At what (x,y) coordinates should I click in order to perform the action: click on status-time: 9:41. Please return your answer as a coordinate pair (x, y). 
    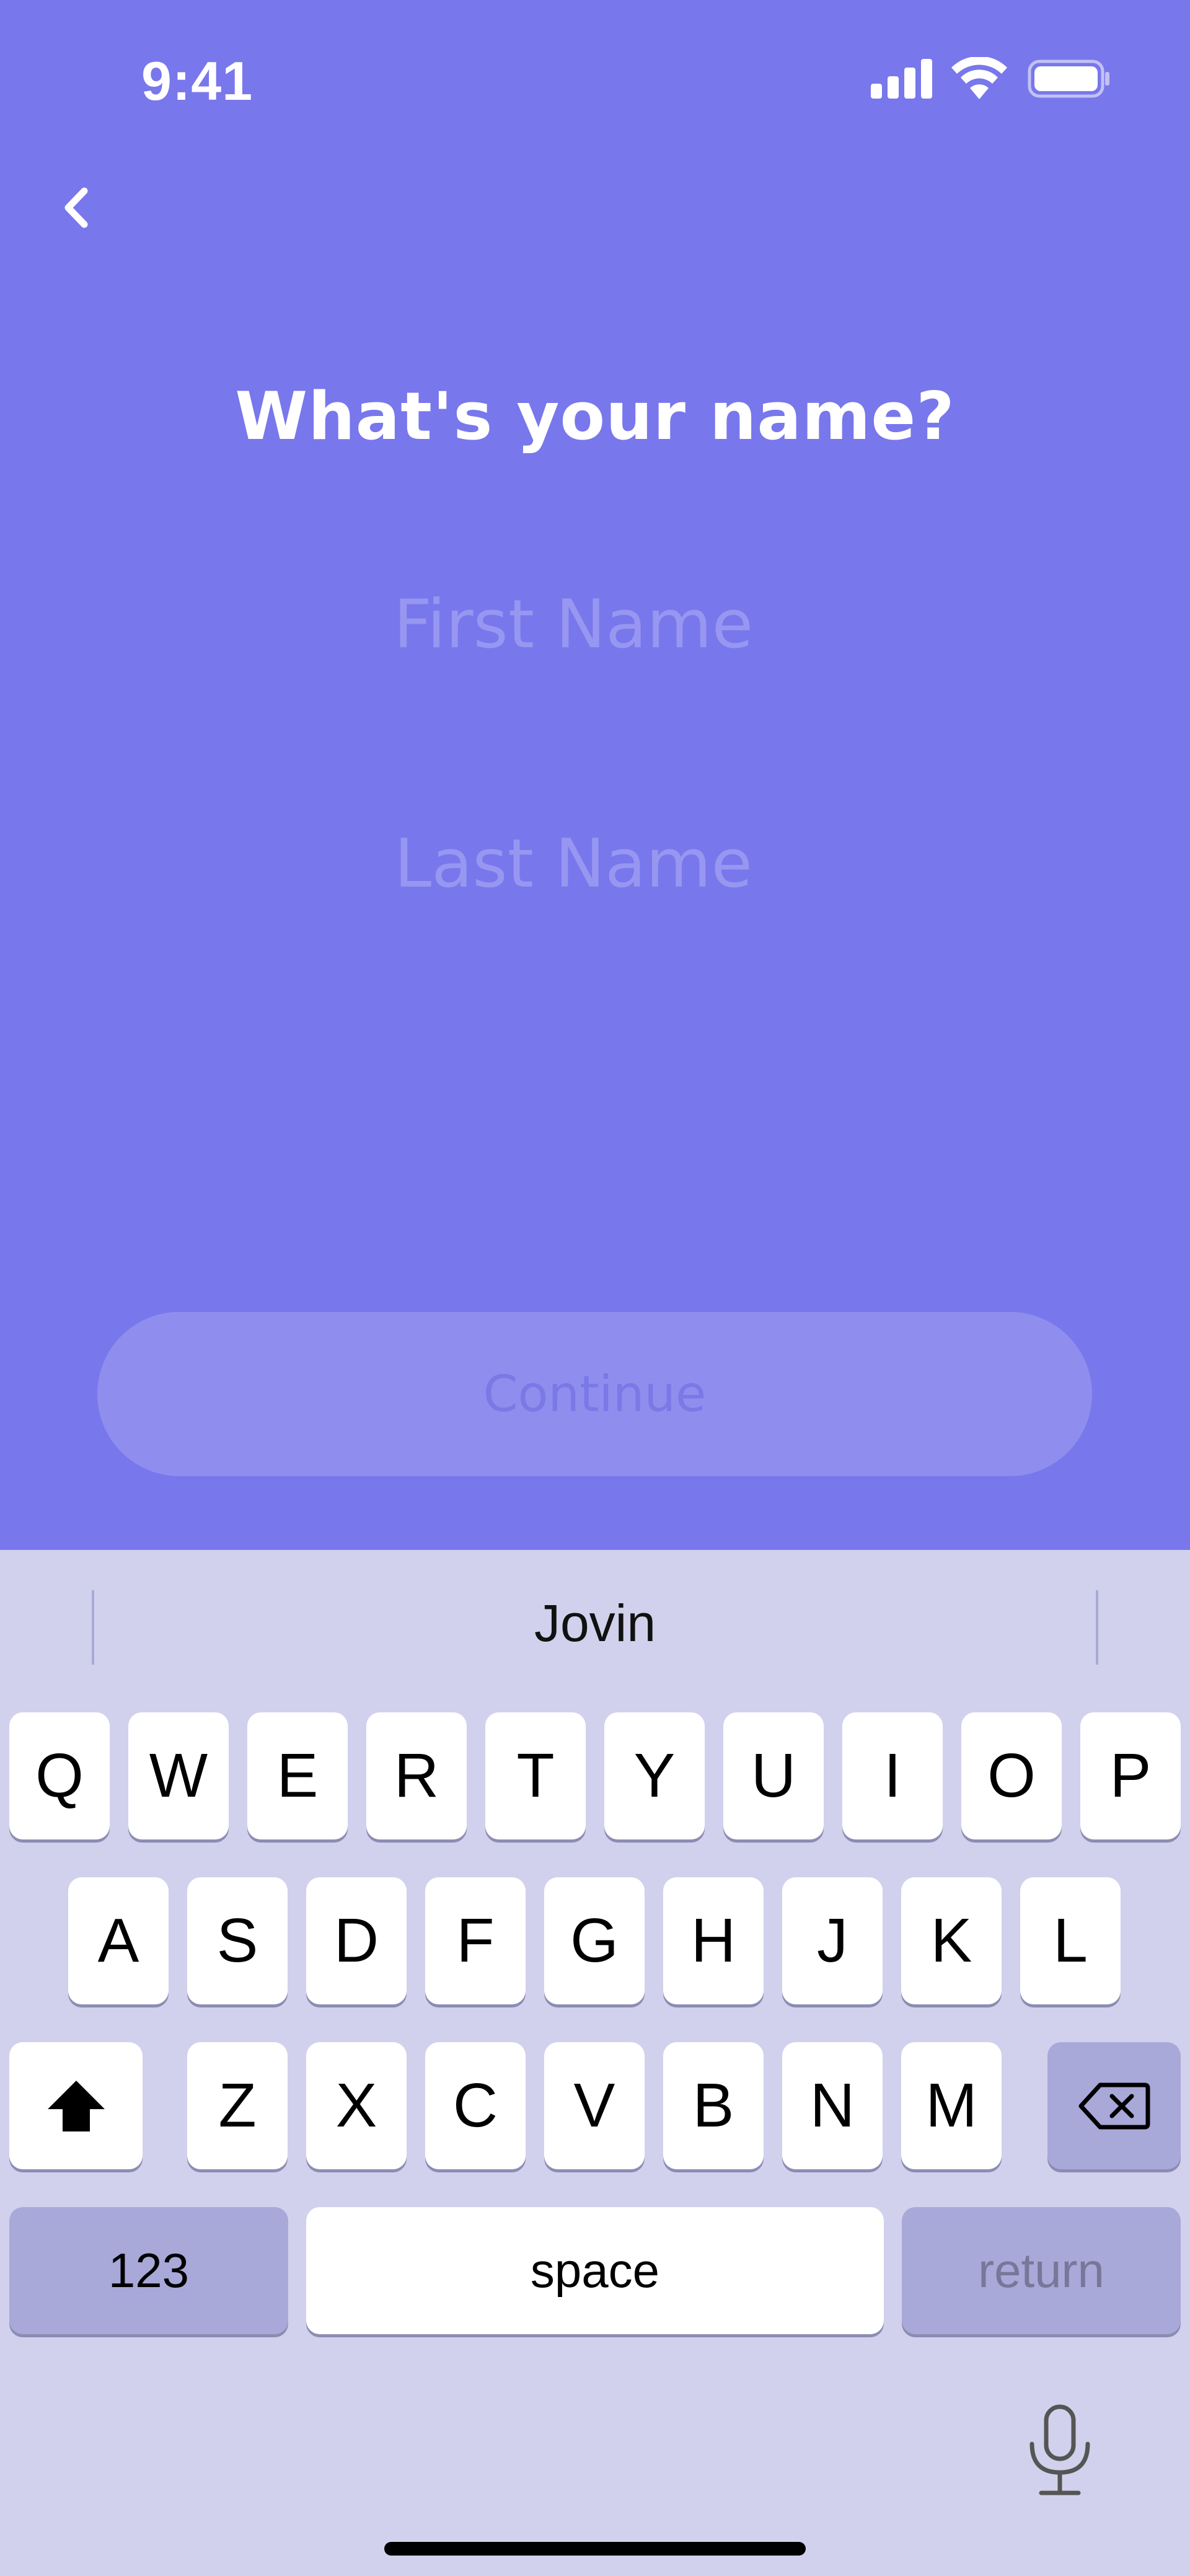
    Looking at the image, I should click on (197, 81).